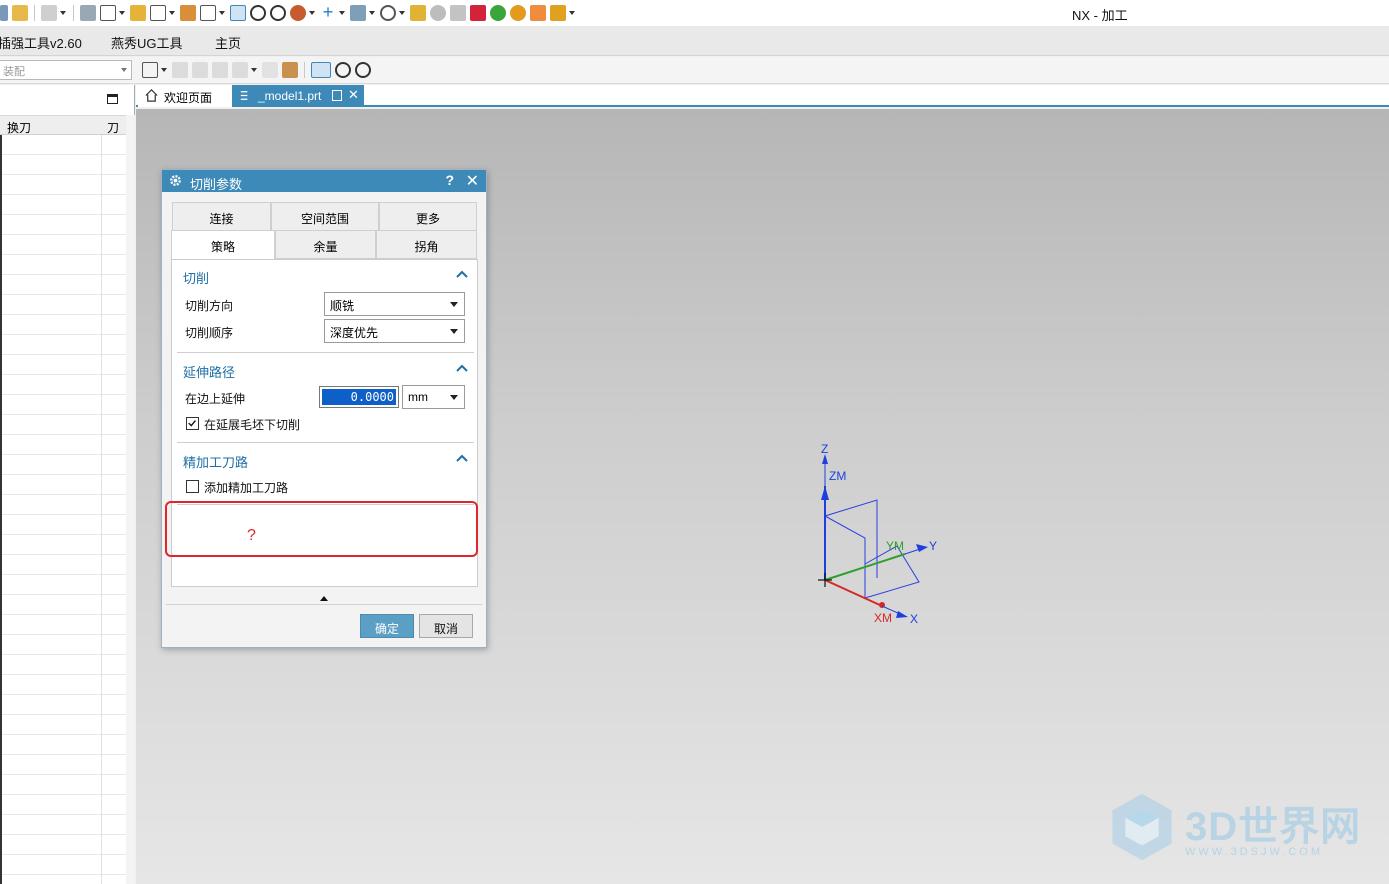  What do you see at coordinates (19, 127) in the screenshot?
I see `column-header-tool-change: 换刀` at bounding box center [19, 127].